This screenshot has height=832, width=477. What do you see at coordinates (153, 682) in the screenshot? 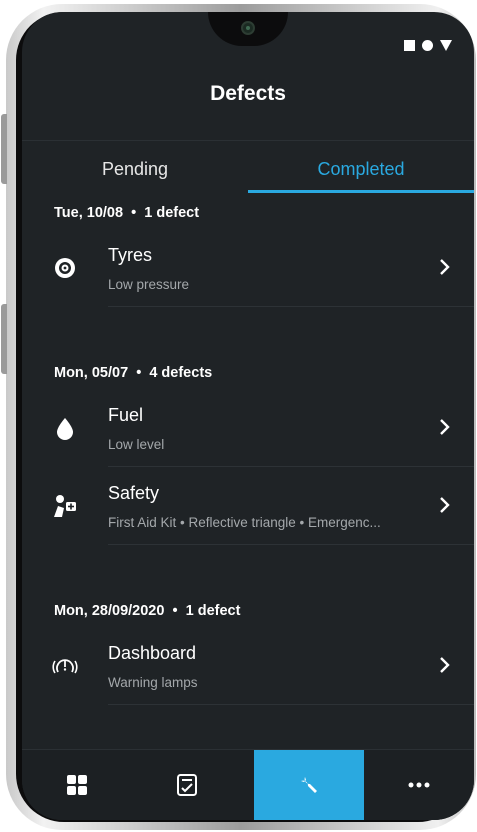
I see `defect-detail: Warning lamps` at bounding box center [153, 682].